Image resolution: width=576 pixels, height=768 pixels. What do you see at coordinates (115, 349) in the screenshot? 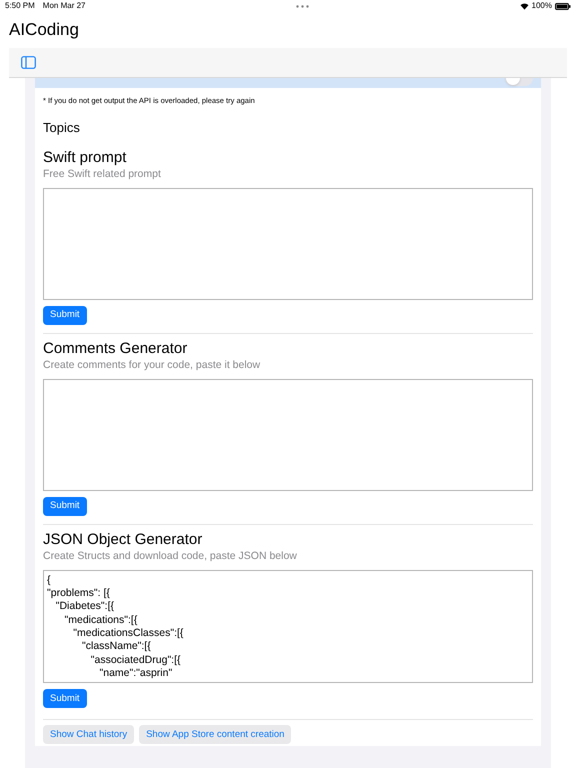
I see `section-title: Comments Generator` at bounding box center [115, 349].